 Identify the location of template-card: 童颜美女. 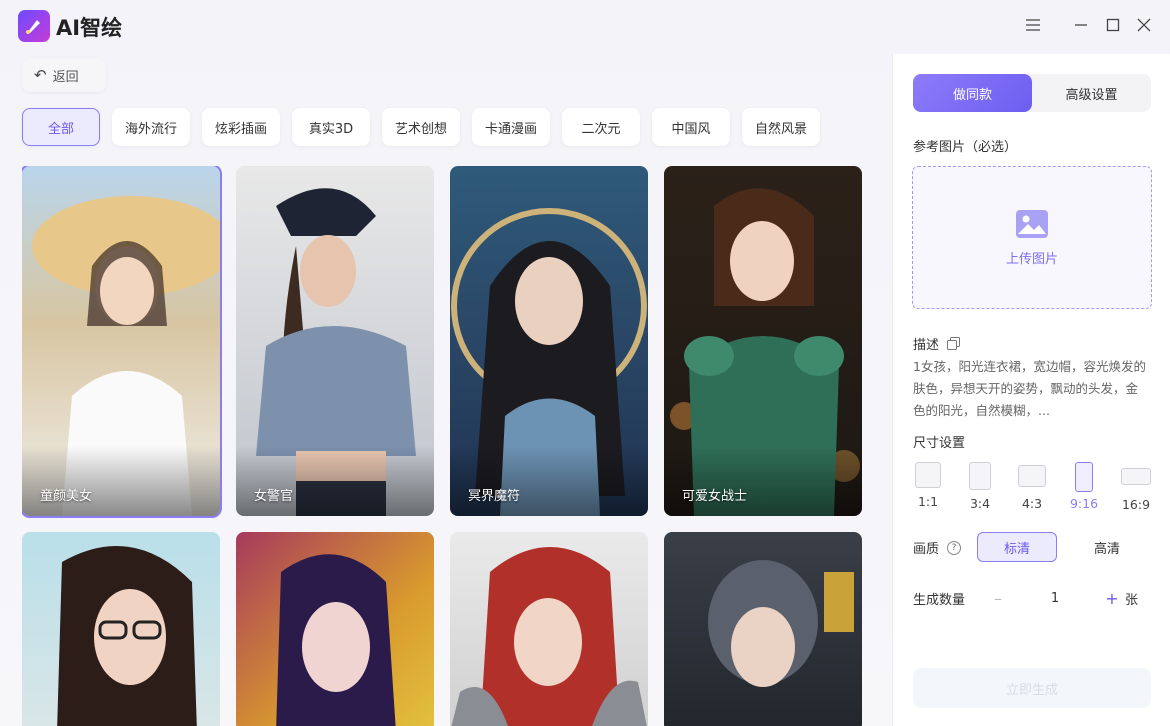
(122, 342).